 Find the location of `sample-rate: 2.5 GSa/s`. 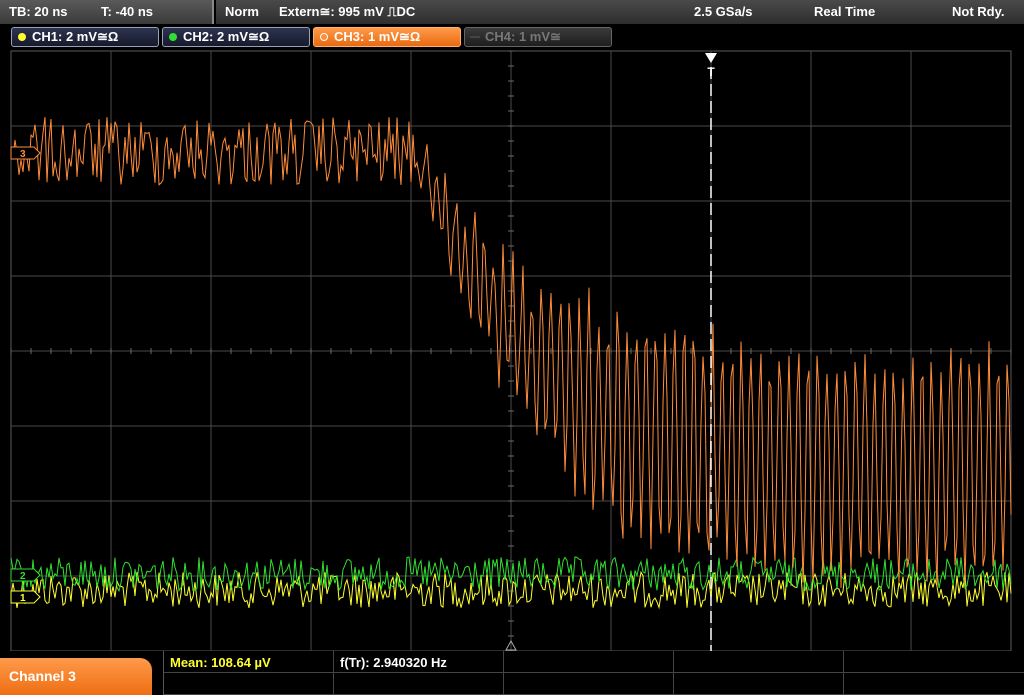

sample-rate: 2.5 GSa/s is located at coordinates (723, 11).